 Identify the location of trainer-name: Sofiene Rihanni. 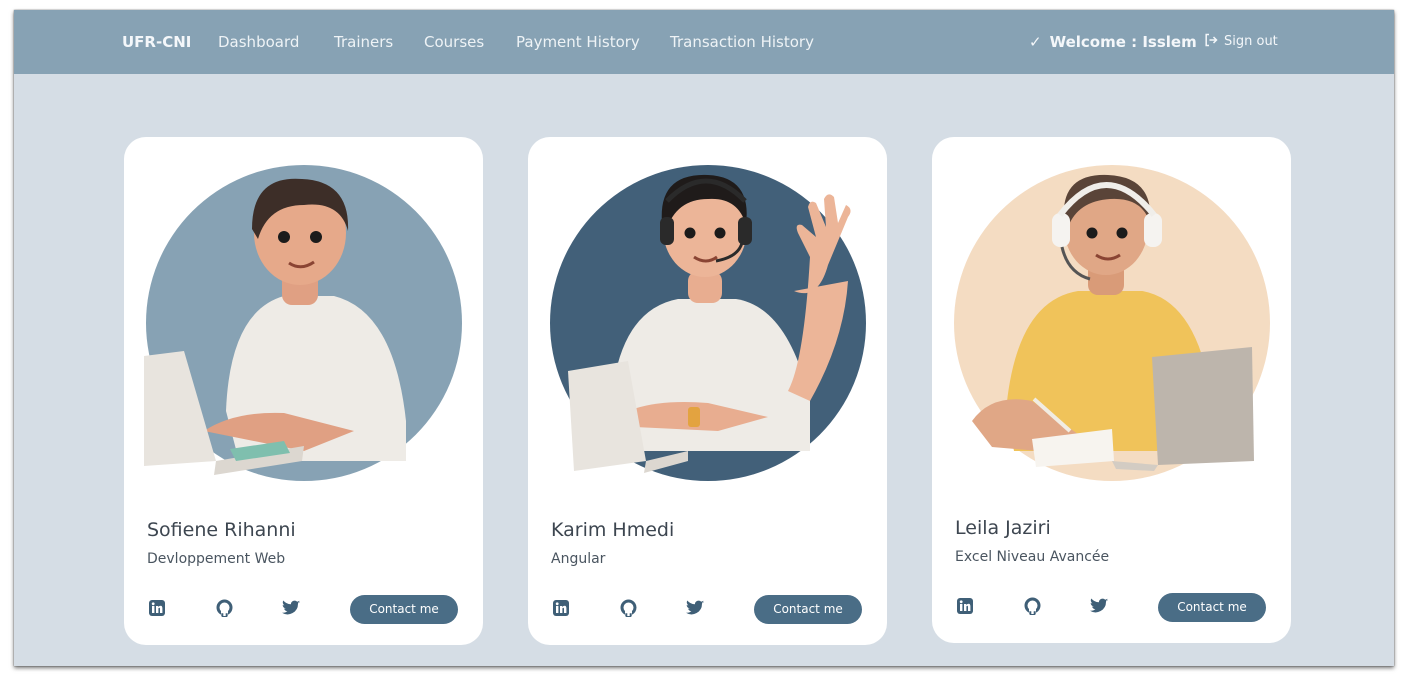
(221, 530).